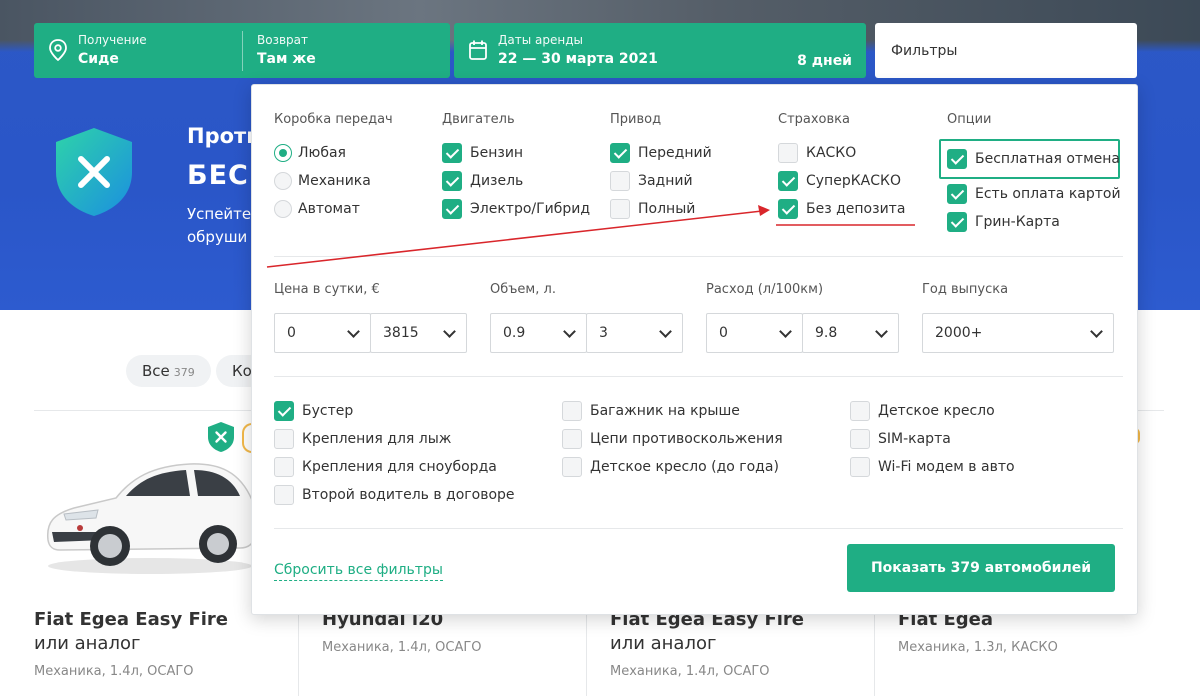 The width and height of the screenshot is (1200, 696). What do you see at coordinates (538, 333) in the screenshot?
I see `volume-from-select: 0.9` at bounding box center [538, 333].